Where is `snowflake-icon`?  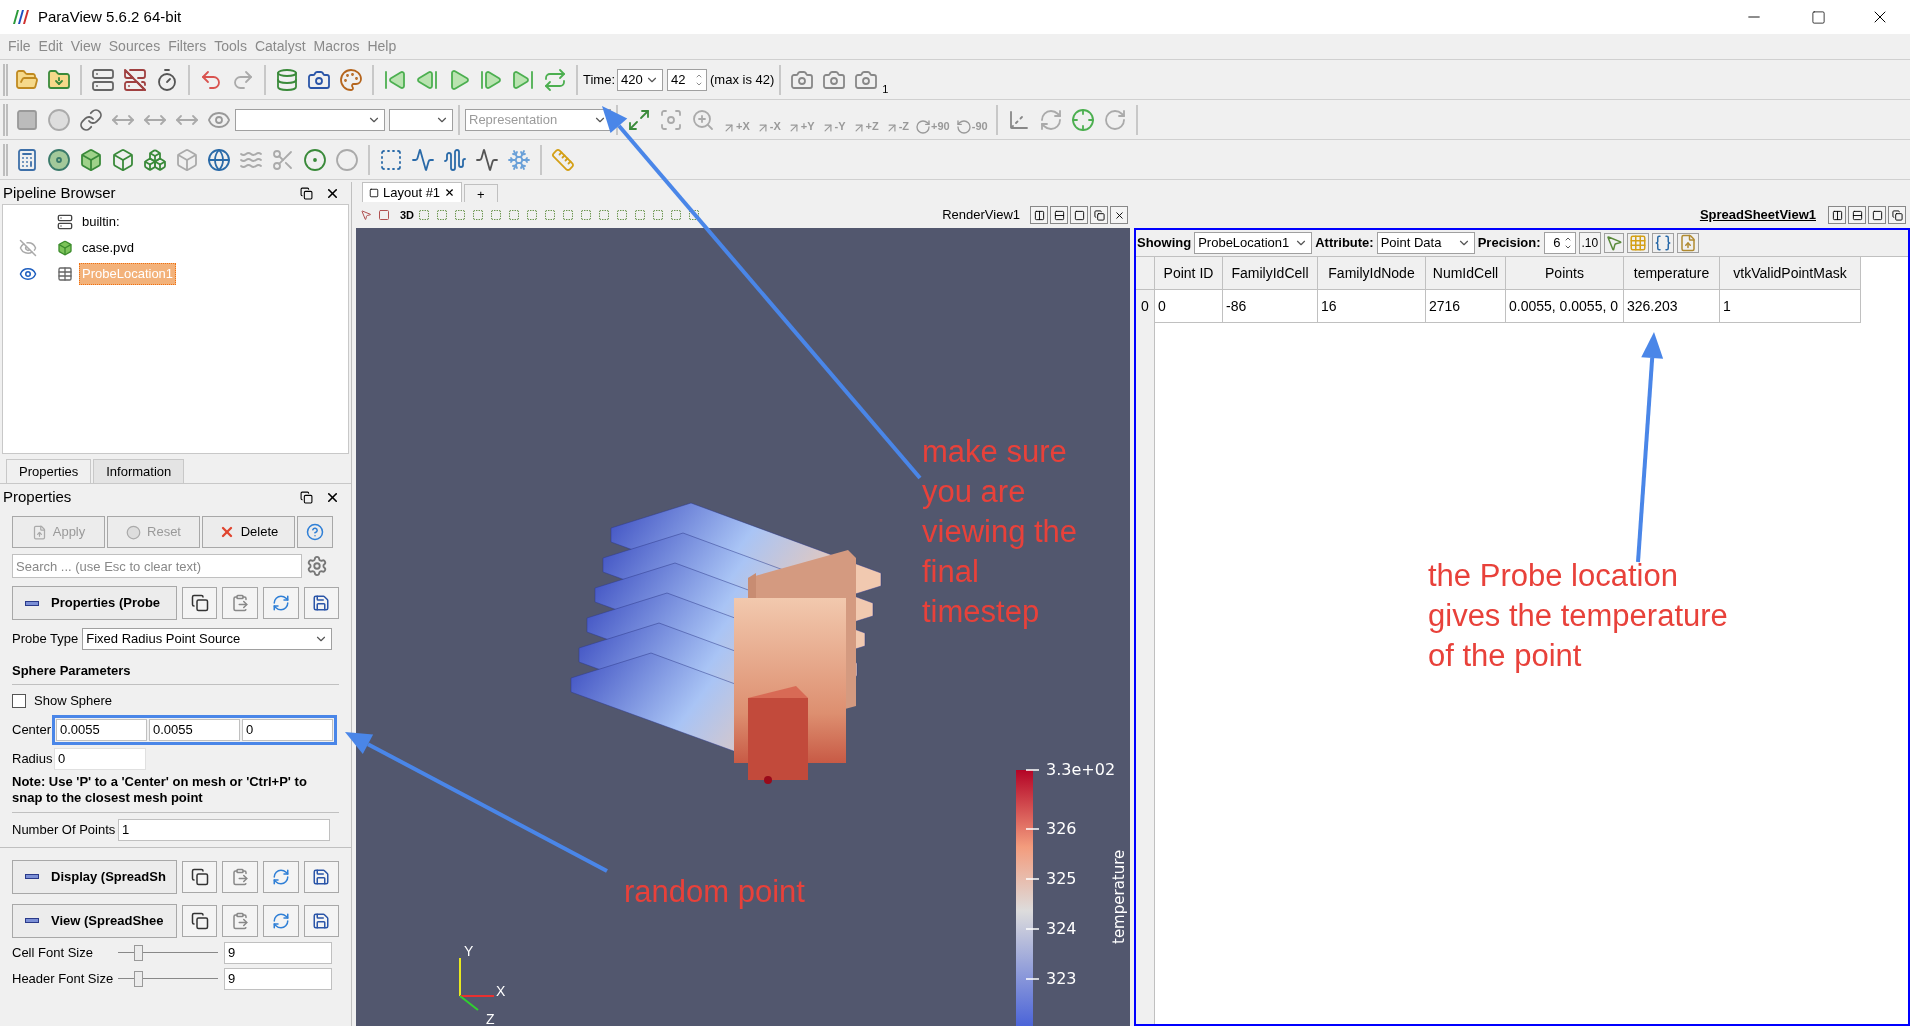 snowflake-icon is located at coordinates (519, 159).